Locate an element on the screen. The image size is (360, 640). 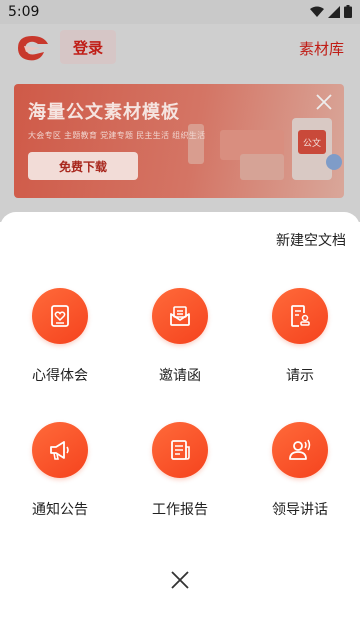
banner-doc-badge: 公文 is located at coordinates (312, 142).